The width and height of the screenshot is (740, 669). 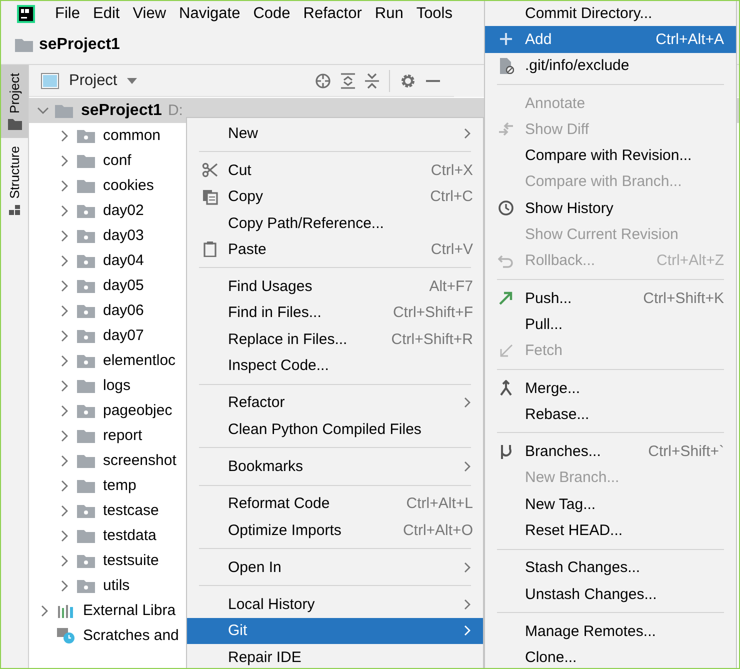 What do you see at coordinates (137, 410) in the screenshot?
I see `tree-item: pageobjec` at bounding box center [137, 410].